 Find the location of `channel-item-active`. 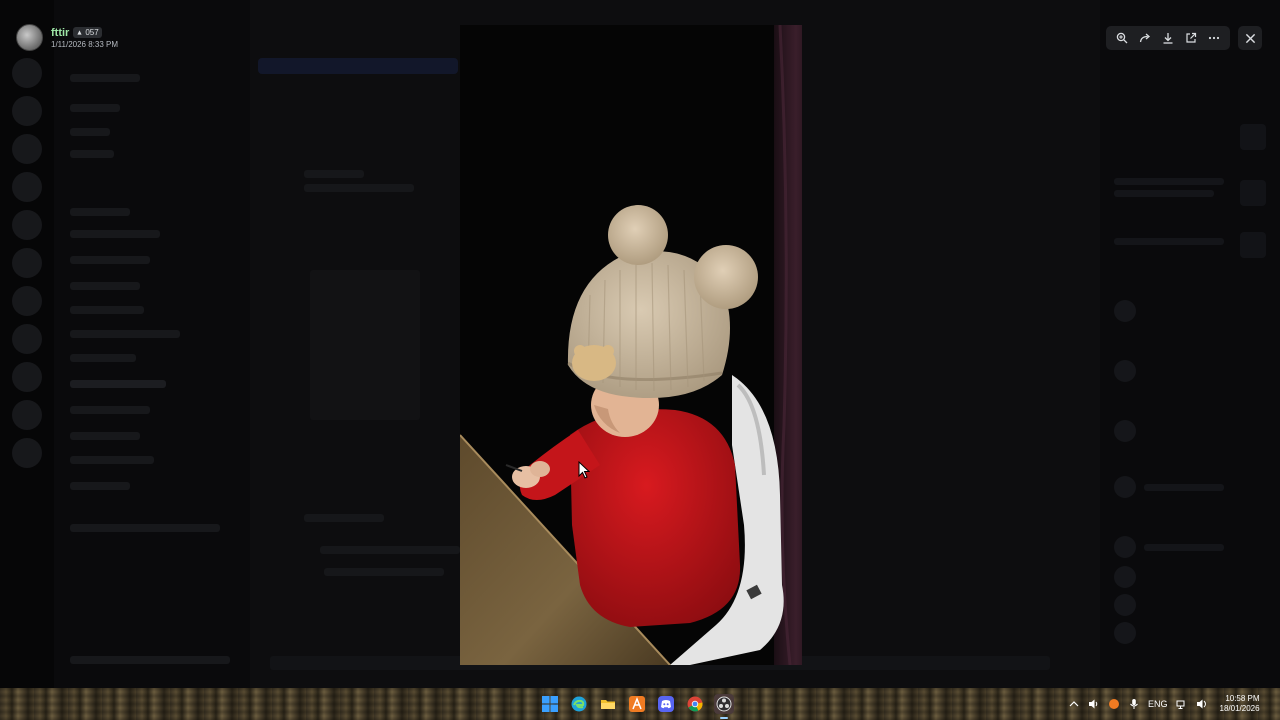

channel-item-active is located at coordinates (118, 384).